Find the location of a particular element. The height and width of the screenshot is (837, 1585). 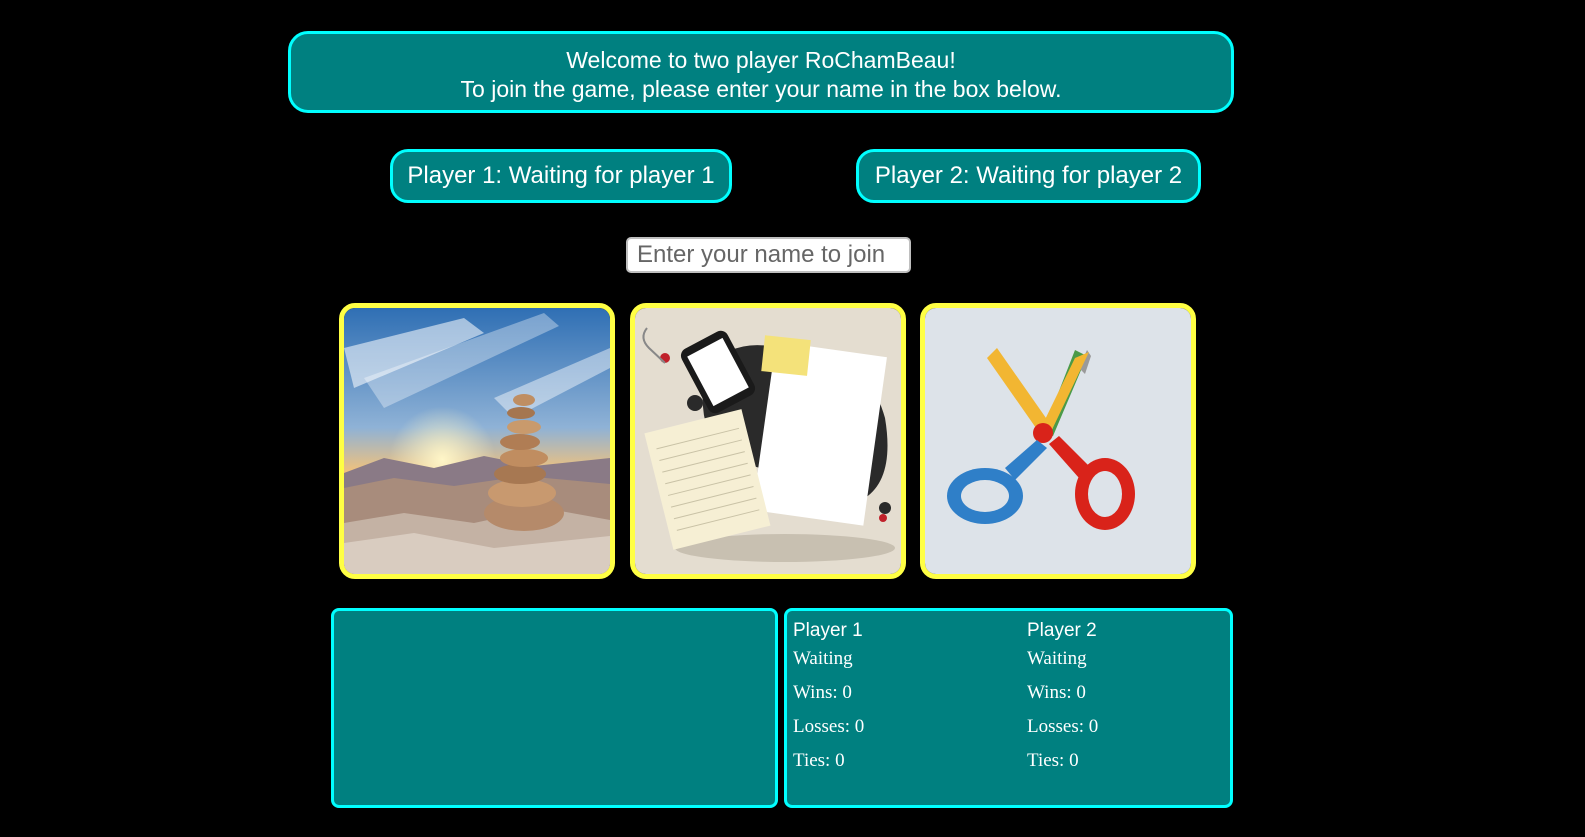

player-2-ties: Ties: 0 is located at coordinates (1053, 760).